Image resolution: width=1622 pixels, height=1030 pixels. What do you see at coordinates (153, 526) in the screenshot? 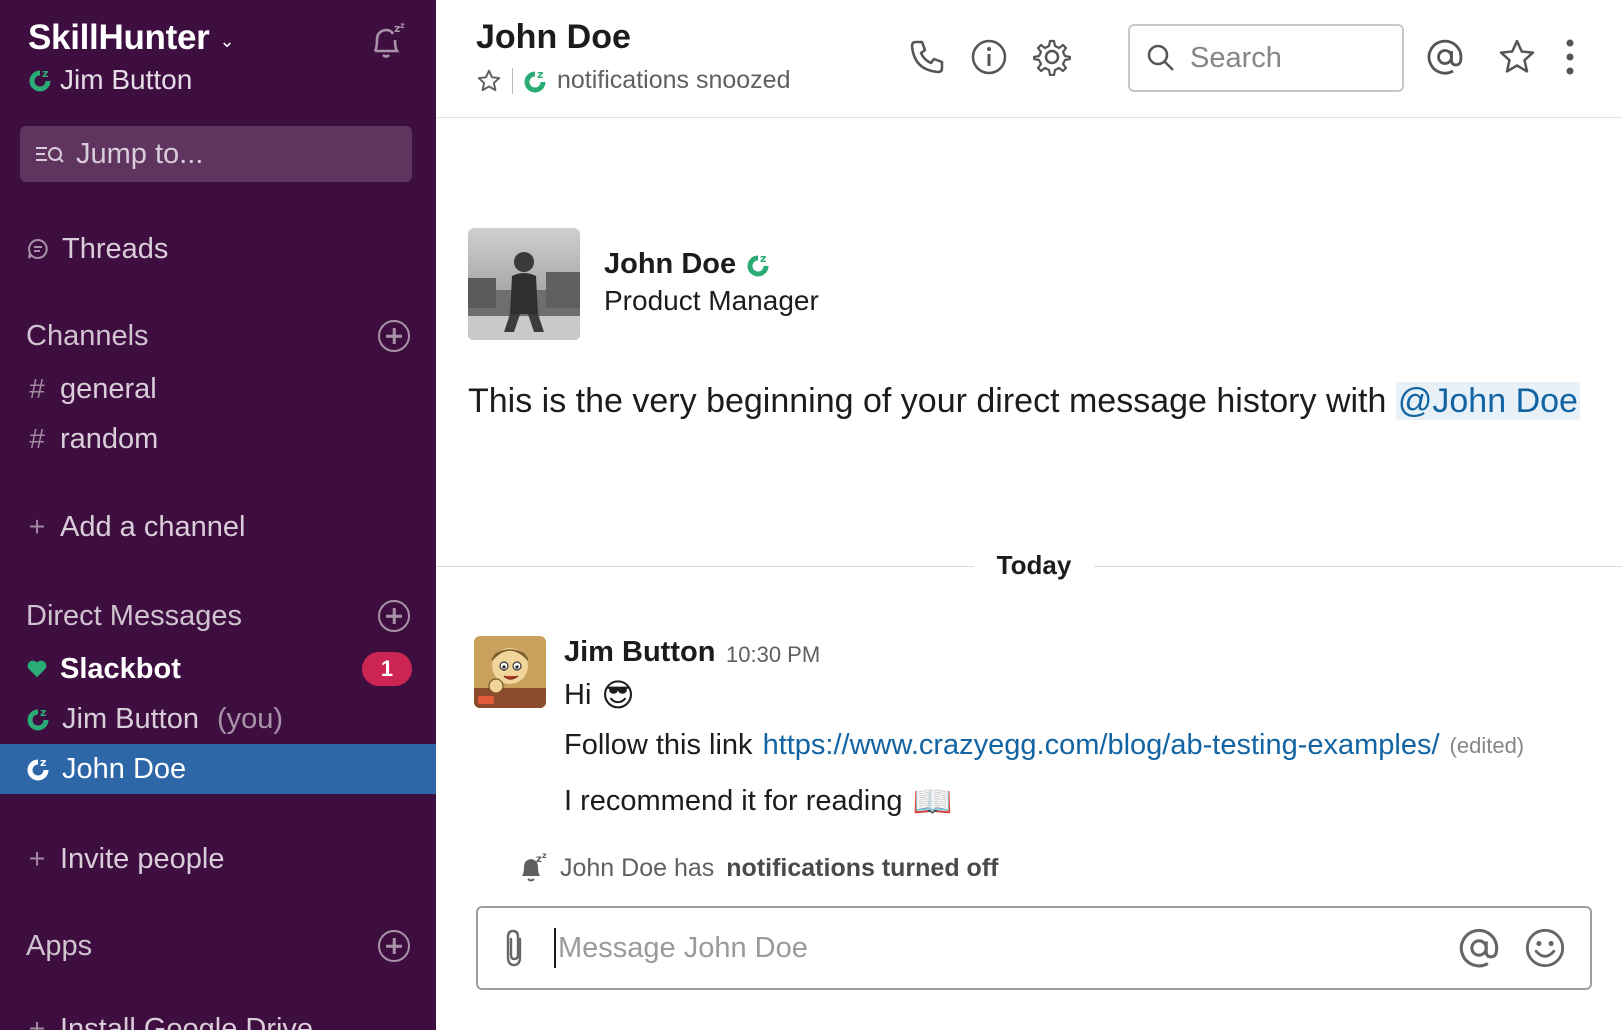
I see `sidebar-item-label: Add a channel` at bounding box center [153, 526].